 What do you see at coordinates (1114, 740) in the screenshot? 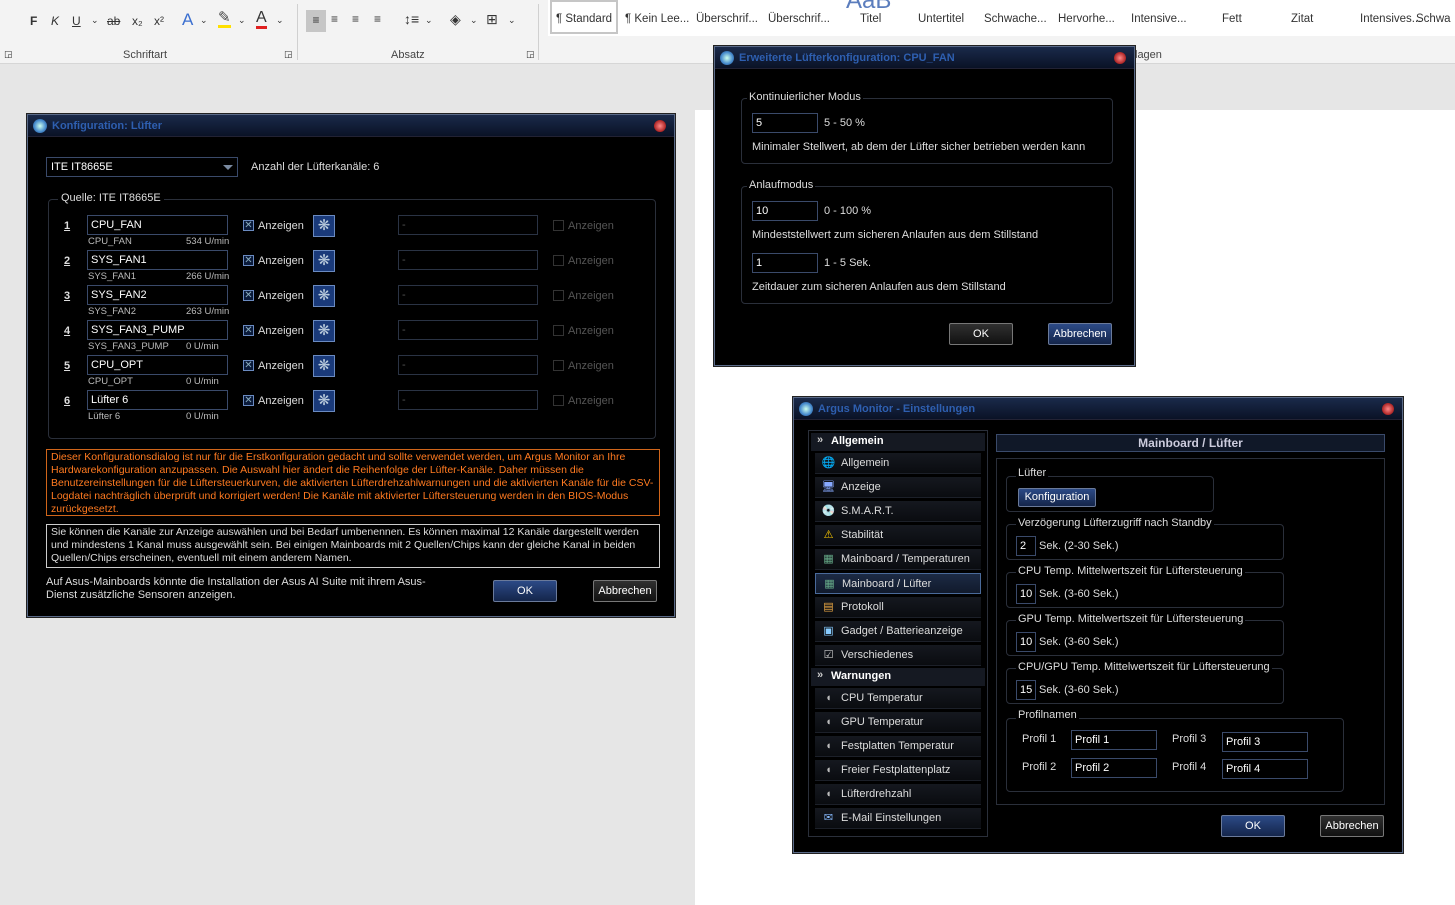
I see `profile-1-input` at bounding box center [1114, 740].